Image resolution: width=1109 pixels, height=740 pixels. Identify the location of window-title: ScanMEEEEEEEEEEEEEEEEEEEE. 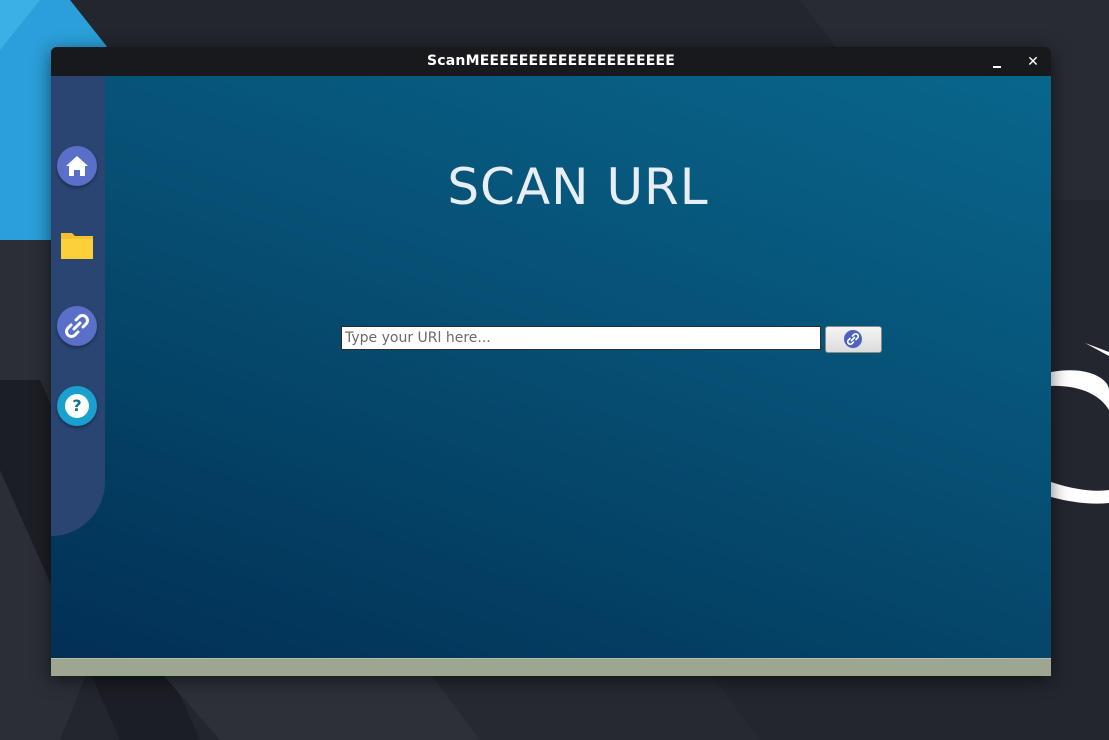
(551, 61).